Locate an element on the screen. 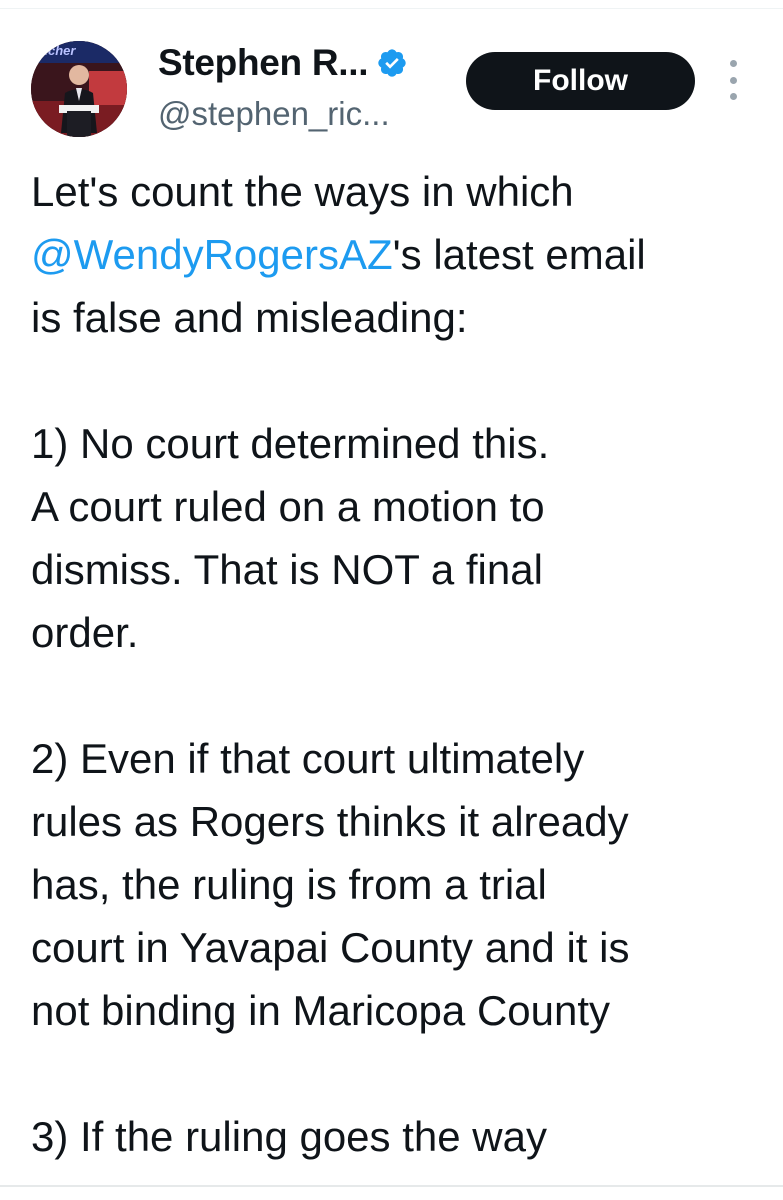 Image resolution: width=783 pixels, height=1200 pixels. tweet-line: order. is located at coordinates (85, 632).